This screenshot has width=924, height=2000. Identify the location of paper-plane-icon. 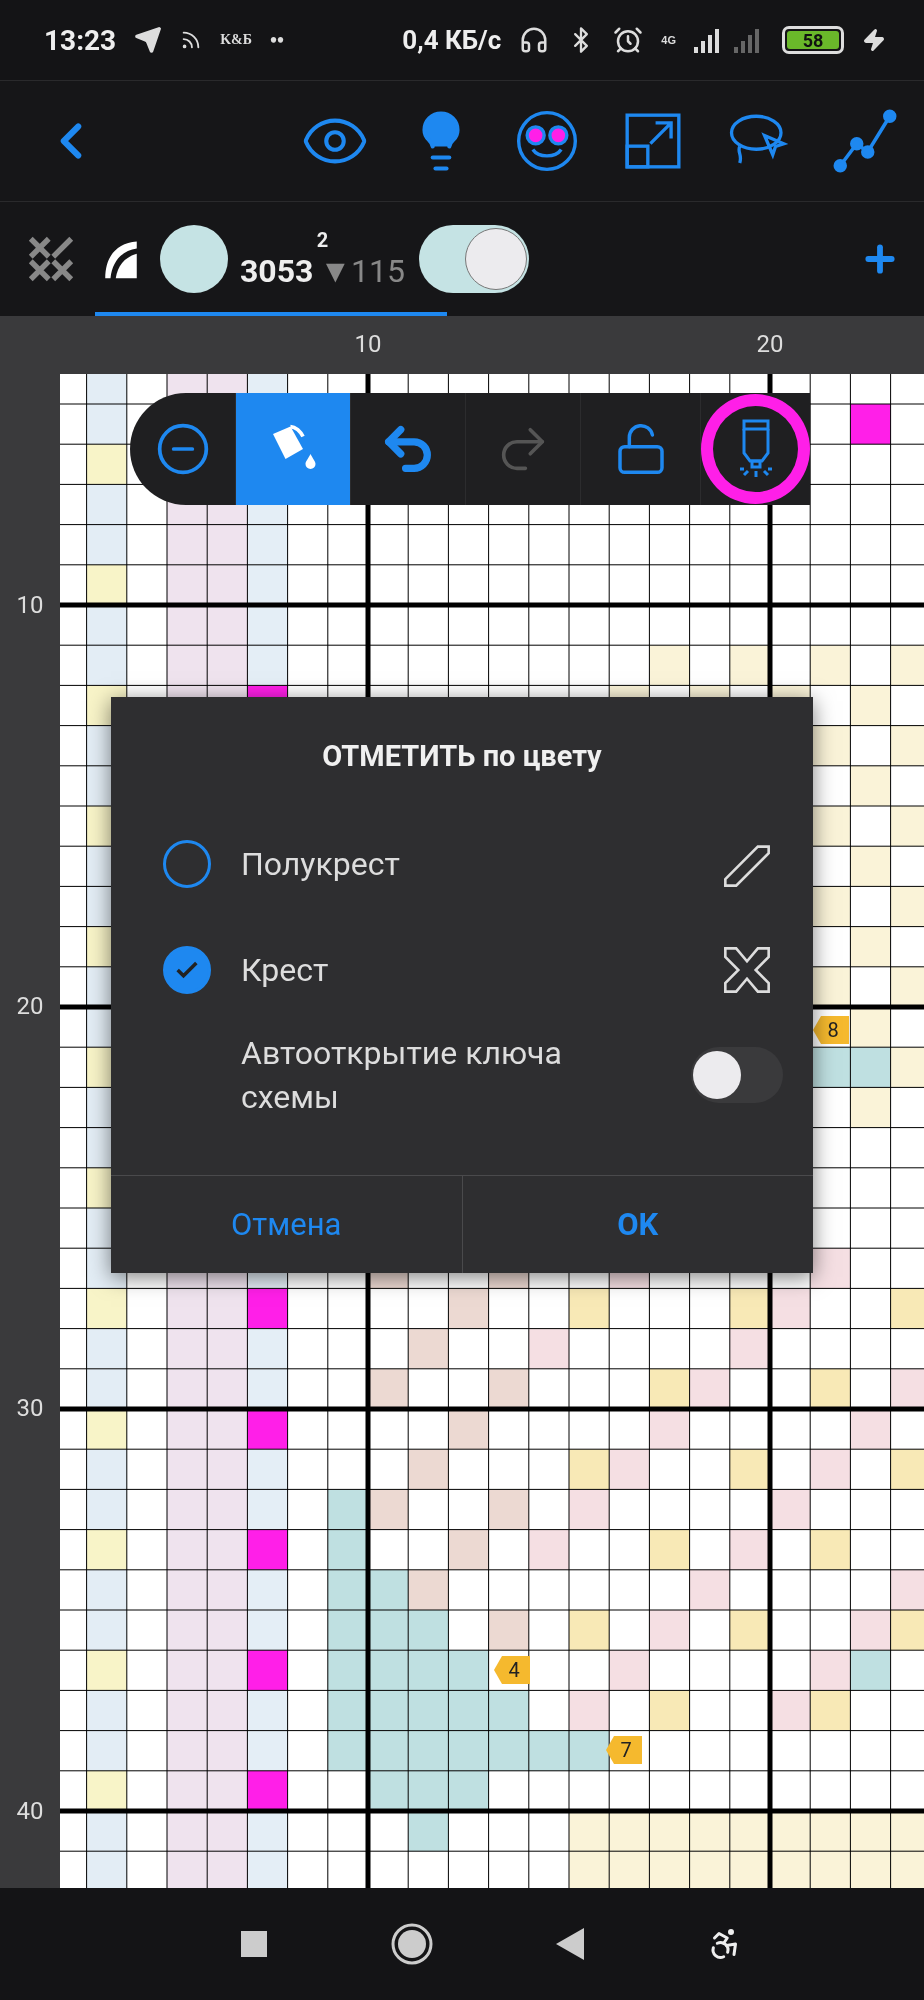
(148, 40).